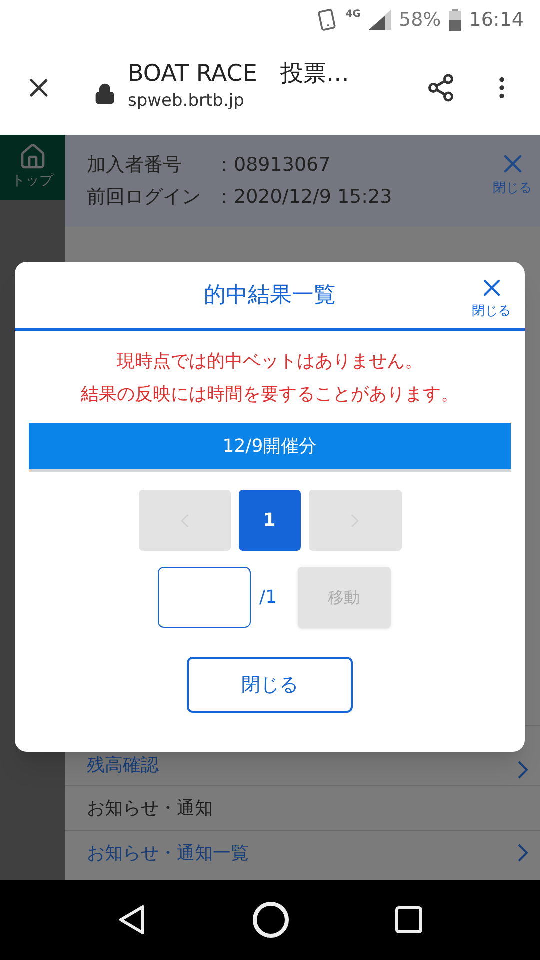 The height and width of the screenshot is (960, 540). What do you see at coordinates (455, 20) in the screenshot?
I see `battery-icon` at bounding box center [455, 20].